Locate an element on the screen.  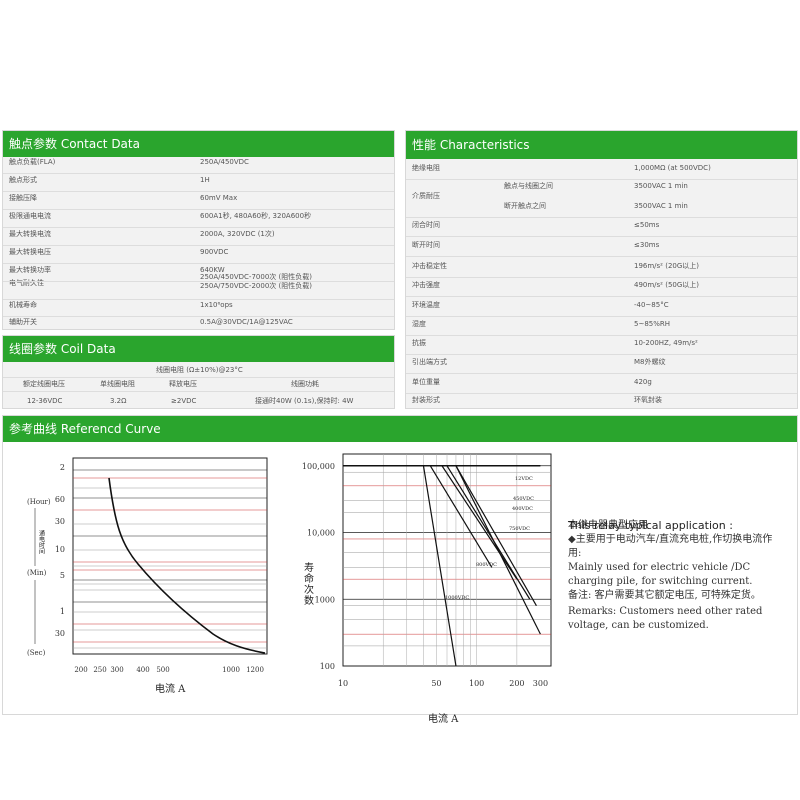
on-time-ytick: 5 is located at coordinates (62, 575).